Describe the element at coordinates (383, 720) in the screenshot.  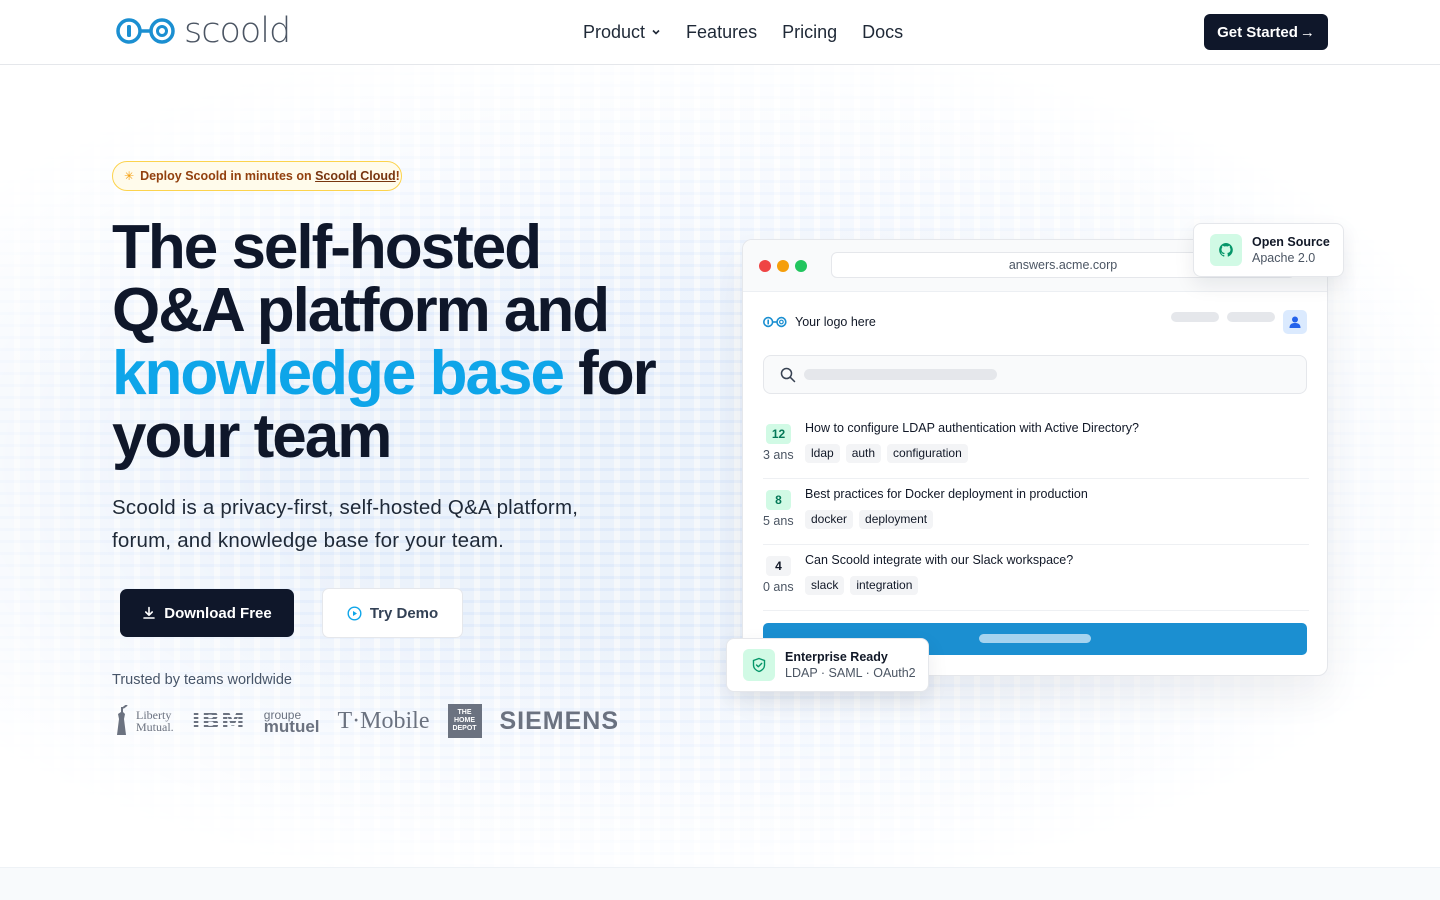
I see `t-mobile-logo: T·Mobile` at that location.